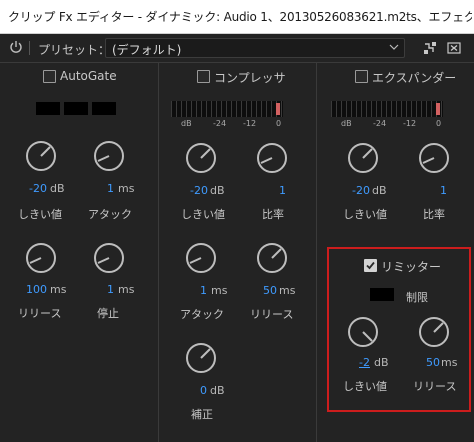 The width and height of the screenshot is (474, 442). I want to click on limit-indicator, so click(382, 294).